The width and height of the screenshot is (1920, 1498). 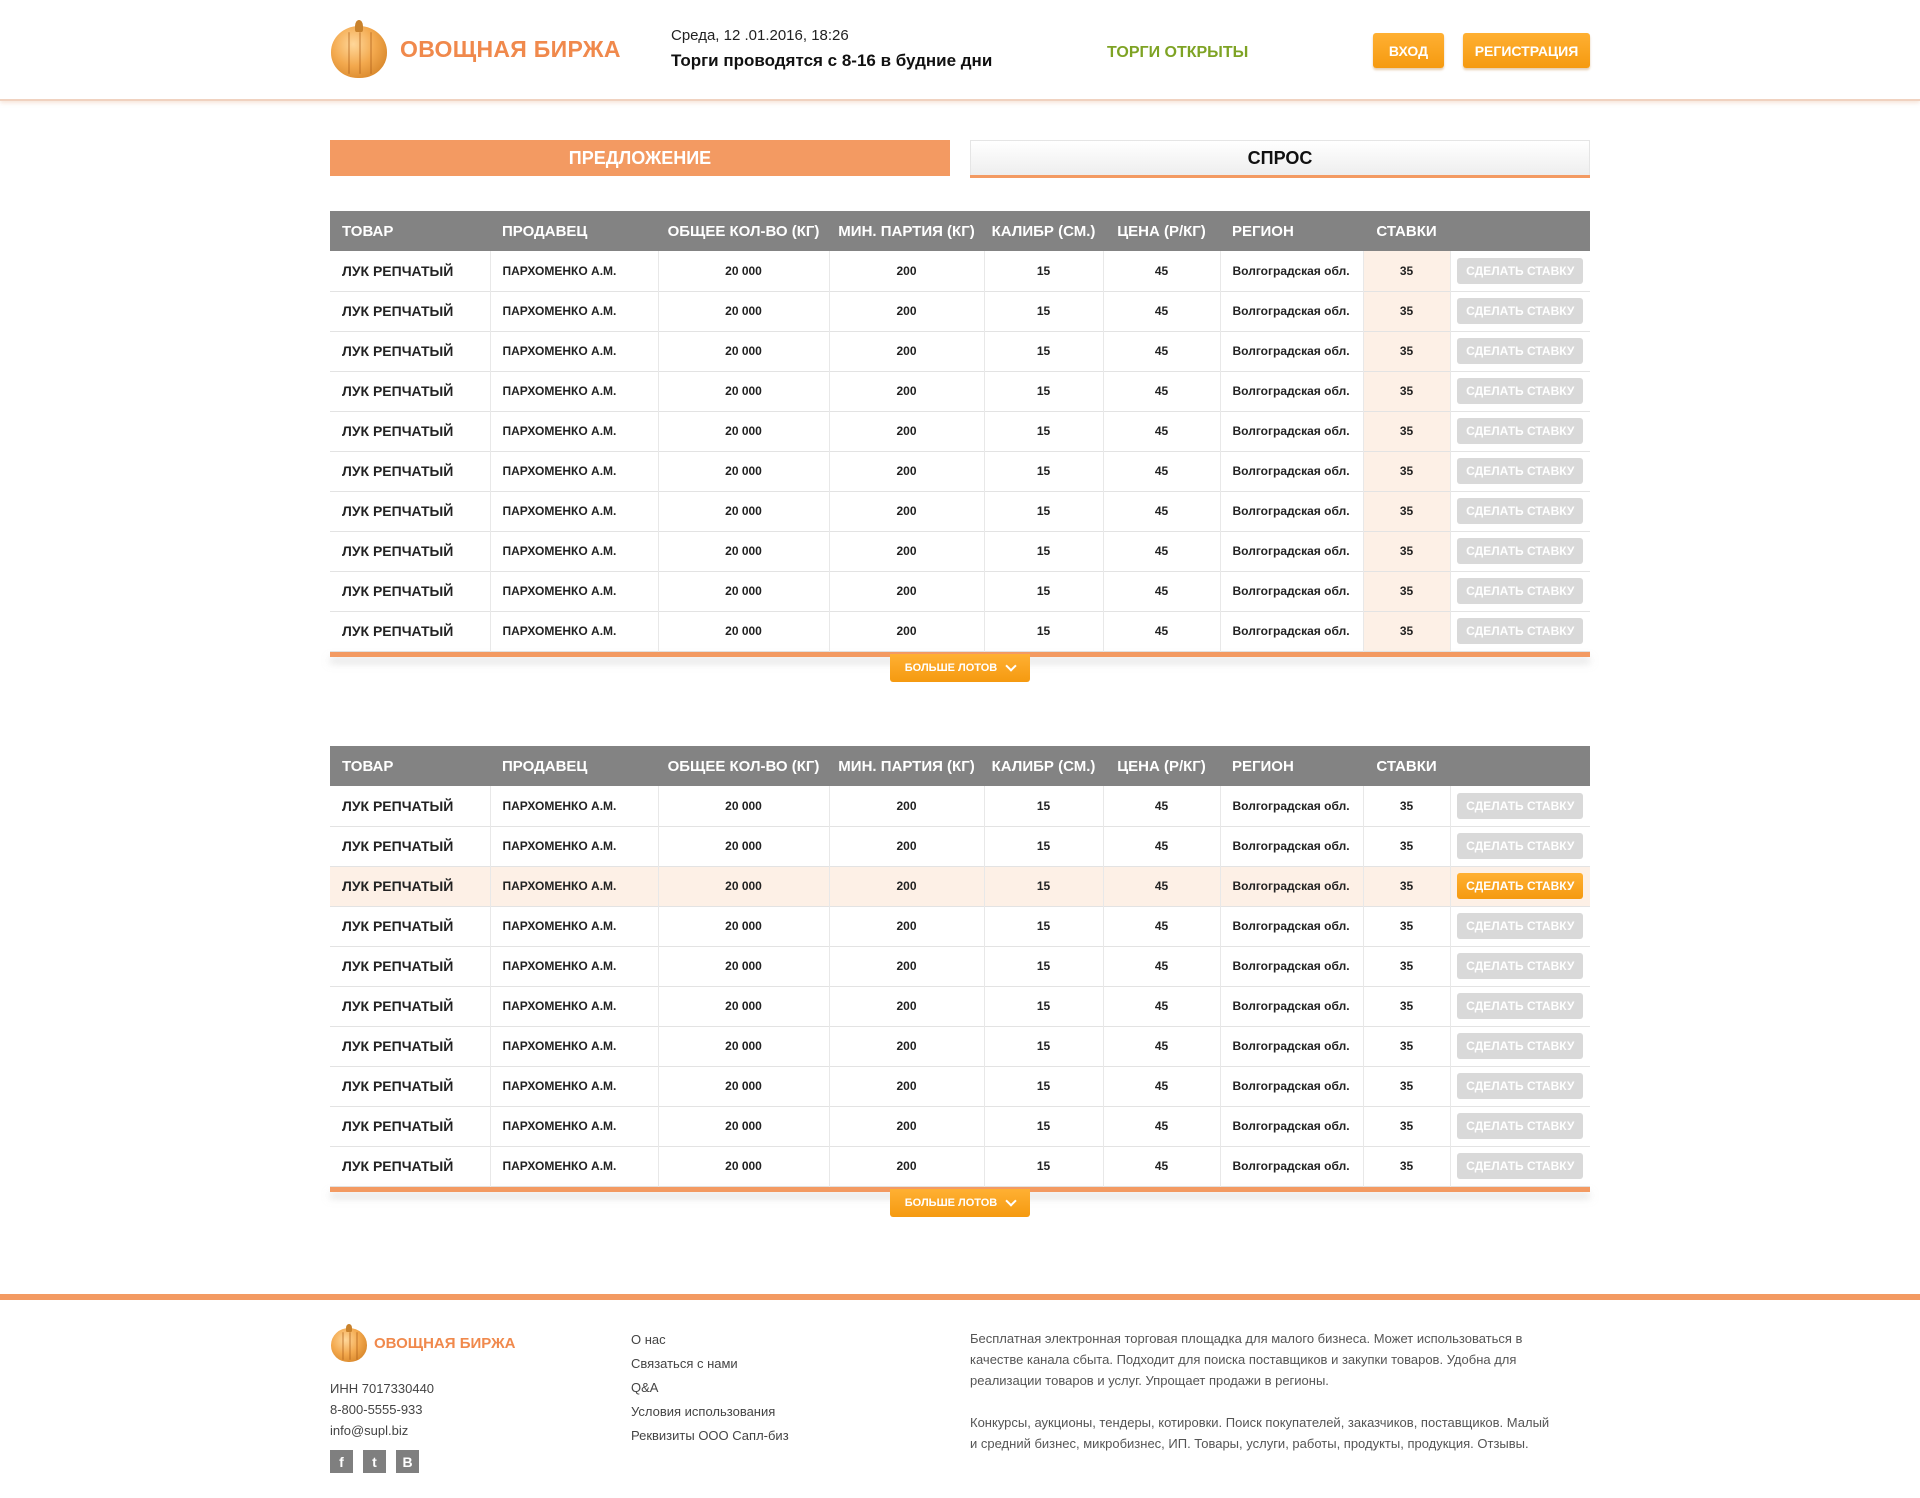 What do you see at coordinates (640, 158) in the screenshot?
I see `tab-offer: ПРЕДЛОЖЕНИЕ` at bounding box center [640, 158].